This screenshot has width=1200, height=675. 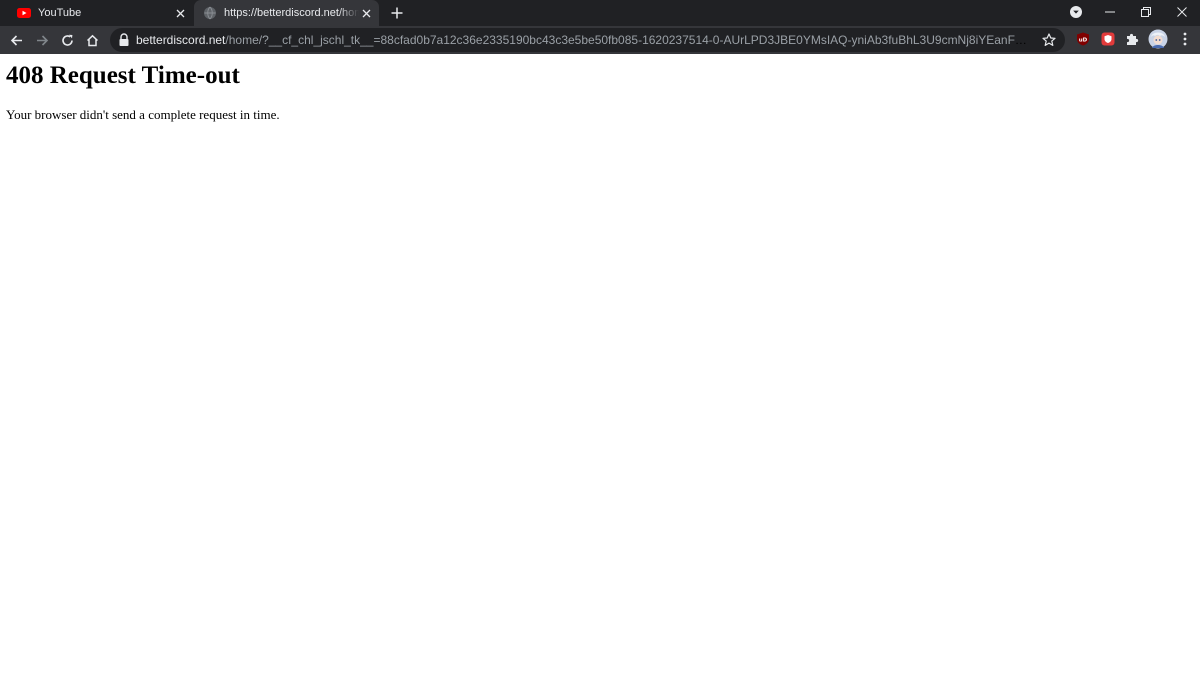 I want to click on bookmark-star-icon, so click(x=1049, y=40).